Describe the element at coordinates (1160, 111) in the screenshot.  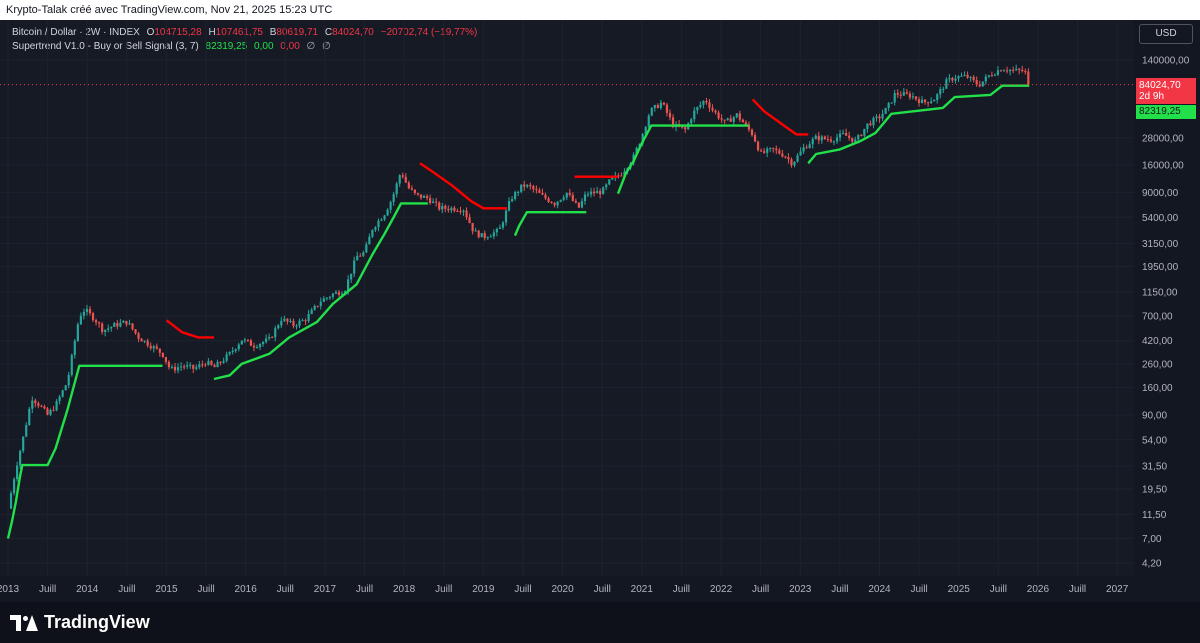
I see `supertrend-price-value: 82319,25` at that location.